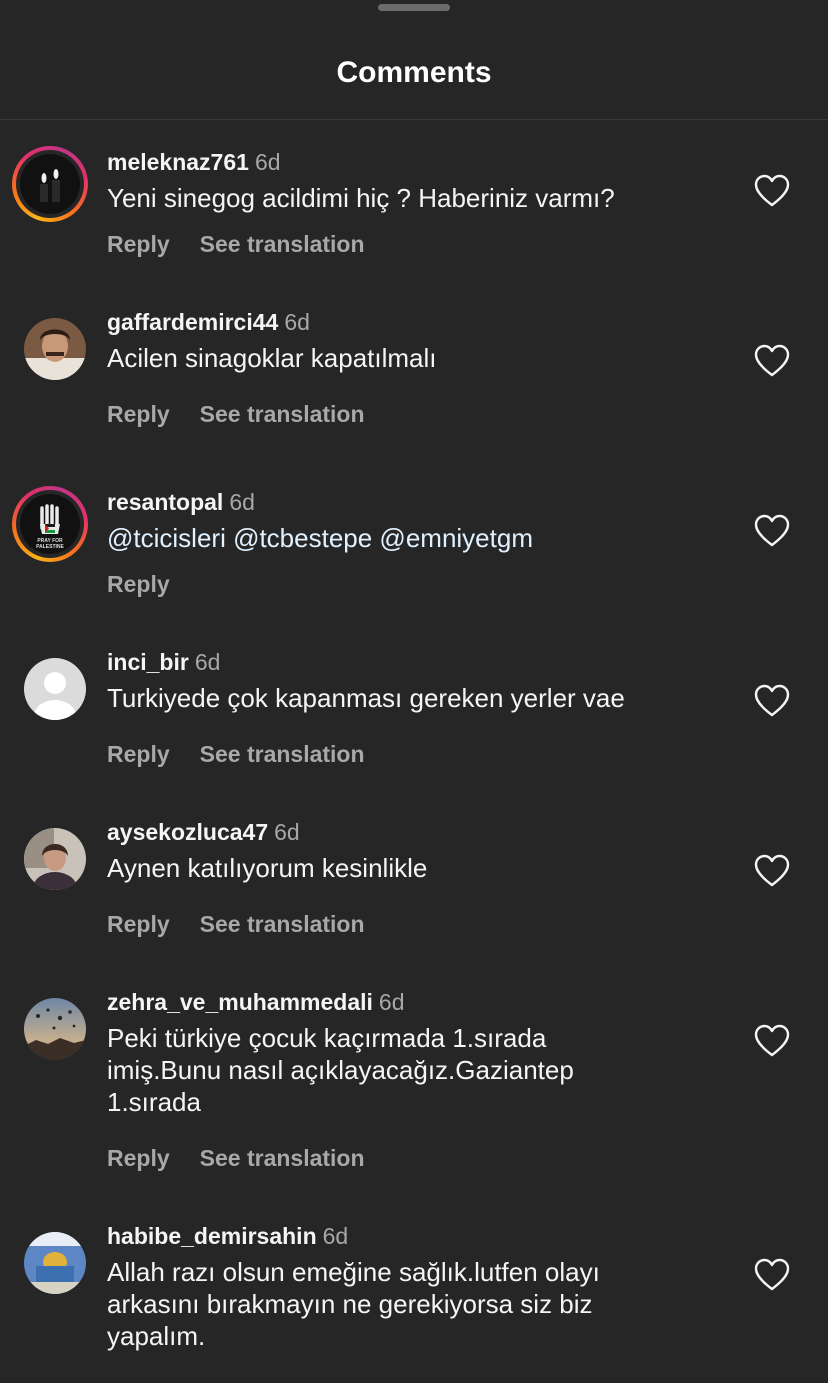 Image resolution: width=828 pixels, height=1383 pixels. I want to click on default-avatar, so click(55, 689).